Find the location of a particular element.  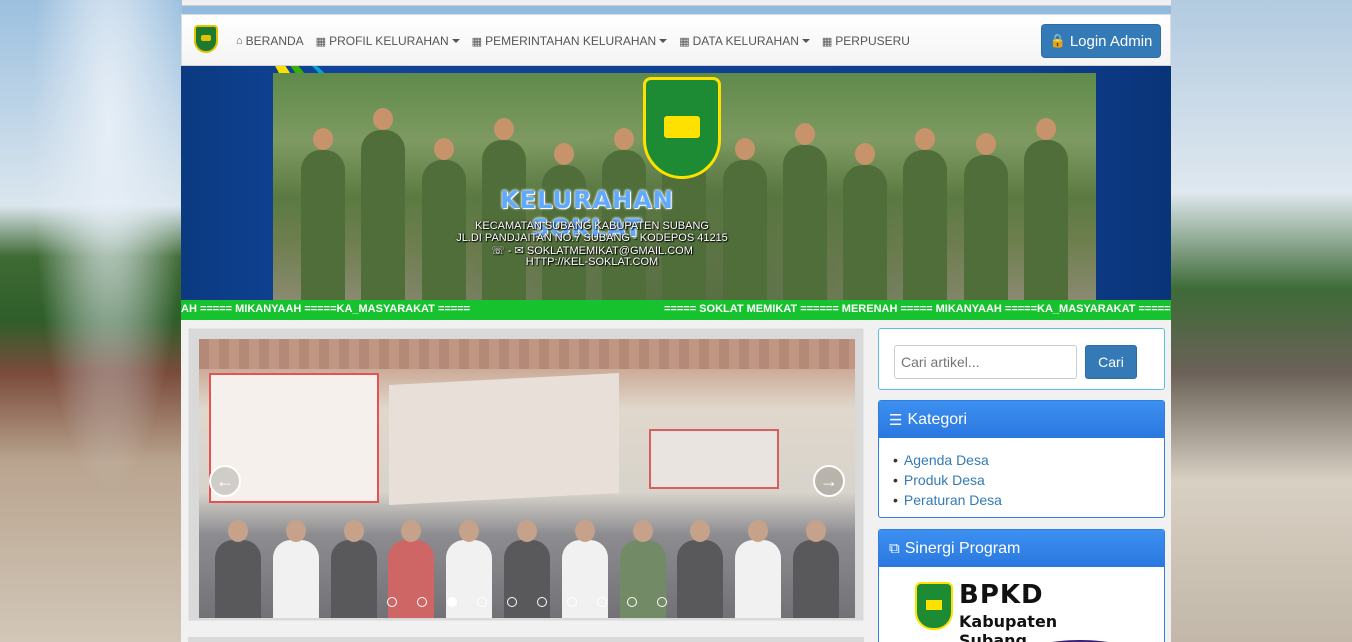

nav-label: PEMERINTAHAN KELURAHAN is located at coordinates (571, 41).